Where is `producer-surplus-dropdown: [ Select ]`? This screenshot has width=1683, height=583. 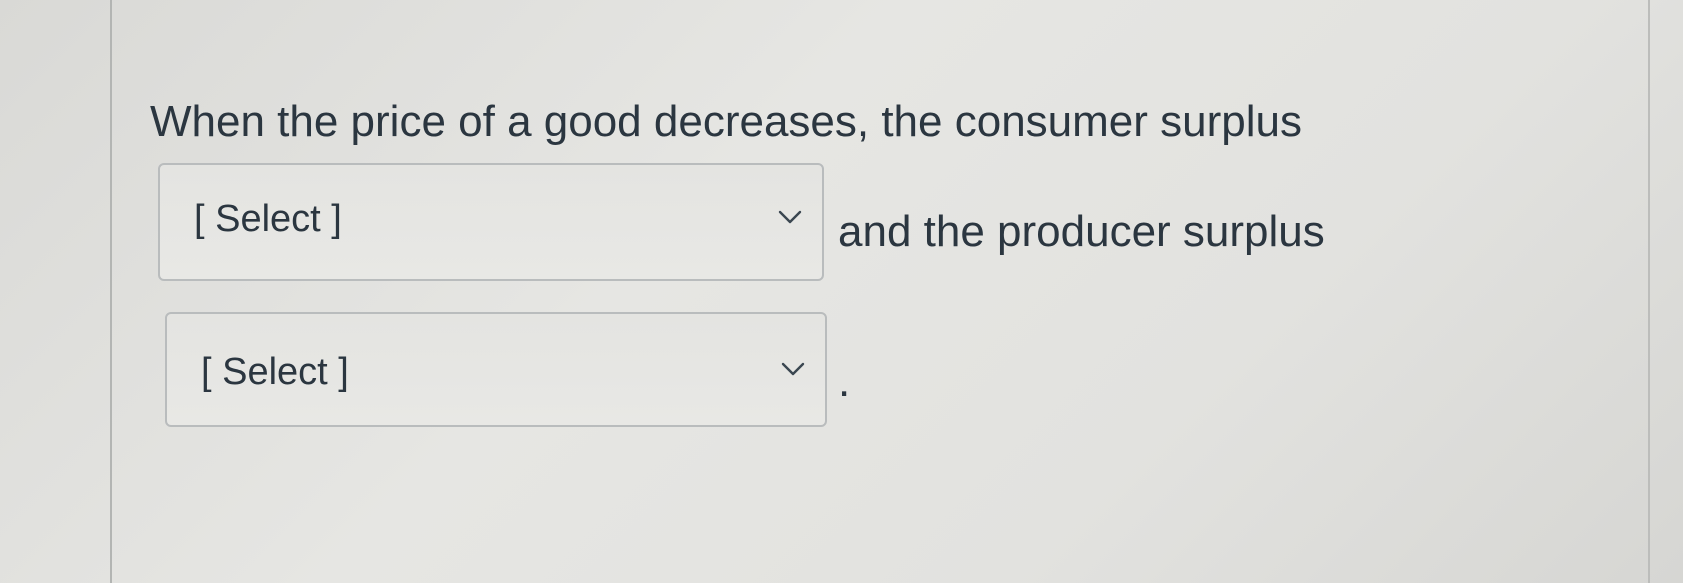
producer-surplus-dropdown: [ Select ] is located at coordinates (496, 369).